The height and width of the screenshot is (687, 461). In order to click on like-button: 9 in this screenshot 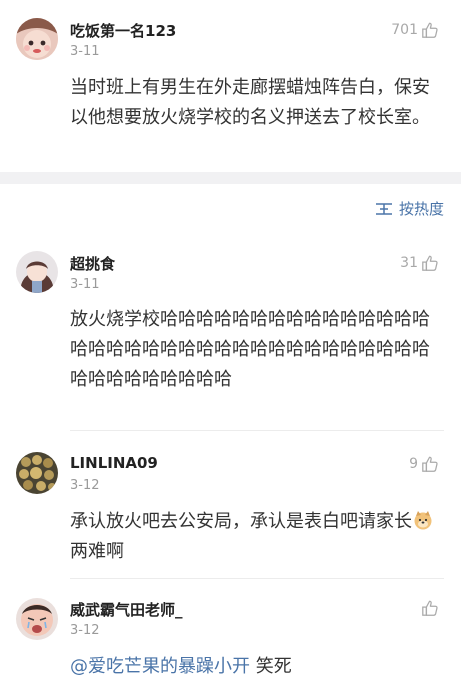, I will do `click(424, 464)`.